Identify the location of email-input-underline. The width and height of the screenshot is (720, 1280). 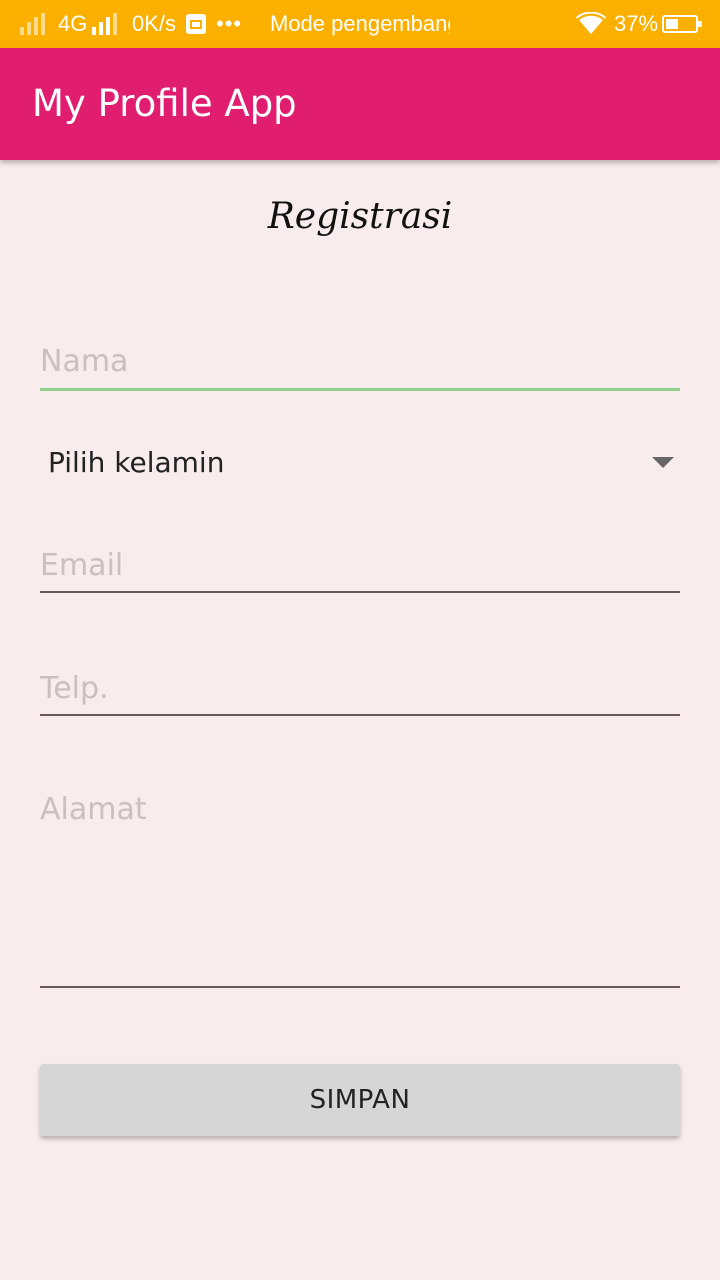
(360, 592).